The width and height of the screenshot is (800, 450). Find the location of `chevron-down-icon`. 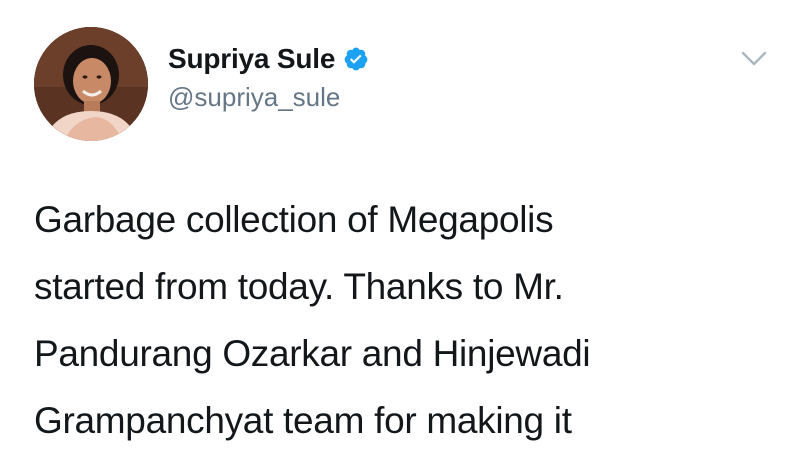

chevron-down-icon is located at coordinates (754, 59).